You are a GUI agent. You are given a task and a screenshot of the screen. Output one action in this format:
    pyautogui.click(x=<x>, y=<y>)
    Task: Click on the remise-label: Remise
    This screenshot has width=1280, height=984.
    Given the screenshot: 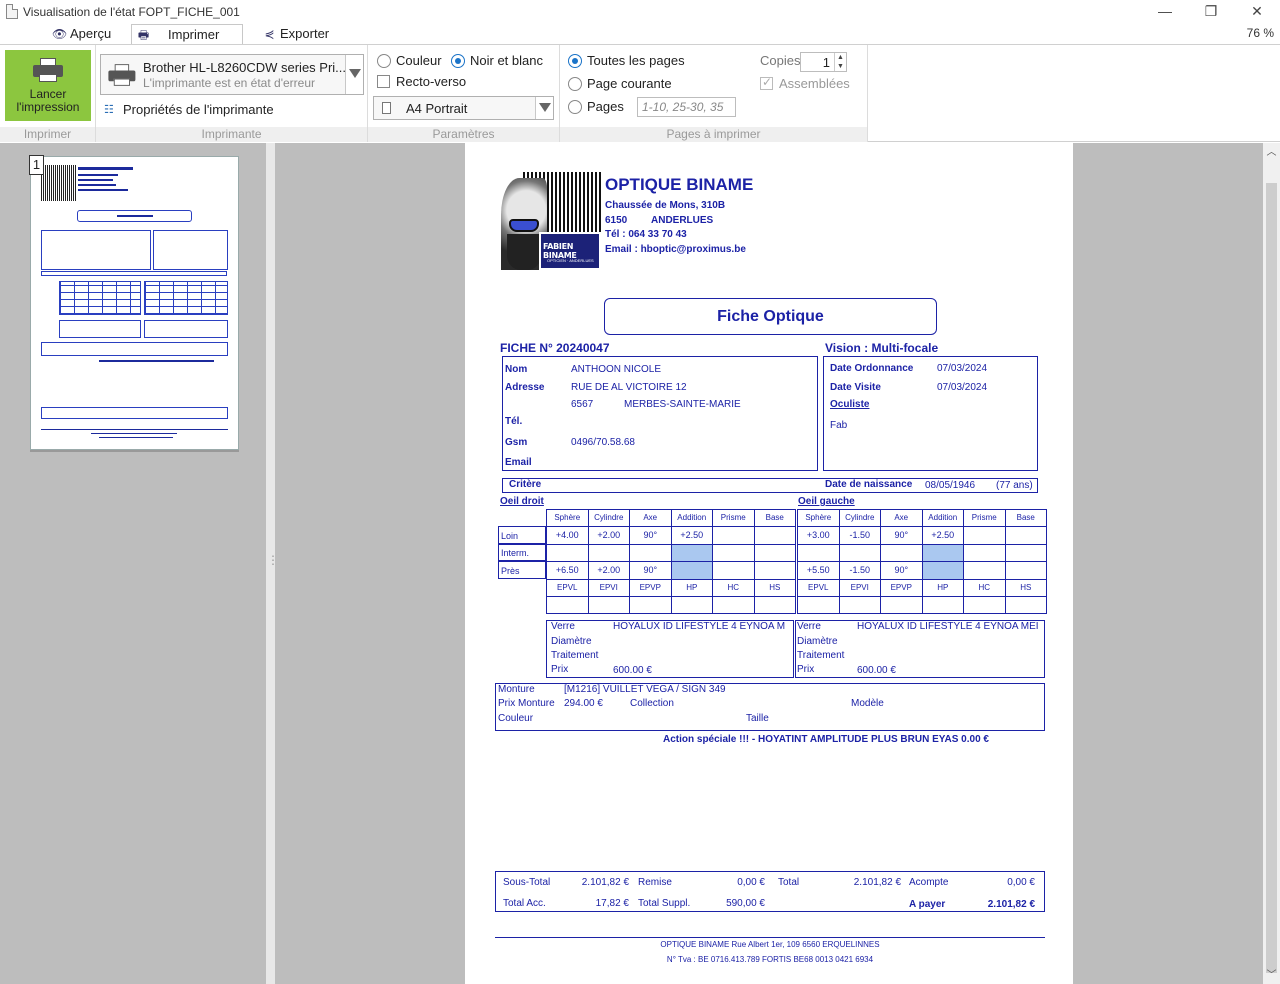 What is the action you would take?
    pyautogui.click(x=655, y=882)
    